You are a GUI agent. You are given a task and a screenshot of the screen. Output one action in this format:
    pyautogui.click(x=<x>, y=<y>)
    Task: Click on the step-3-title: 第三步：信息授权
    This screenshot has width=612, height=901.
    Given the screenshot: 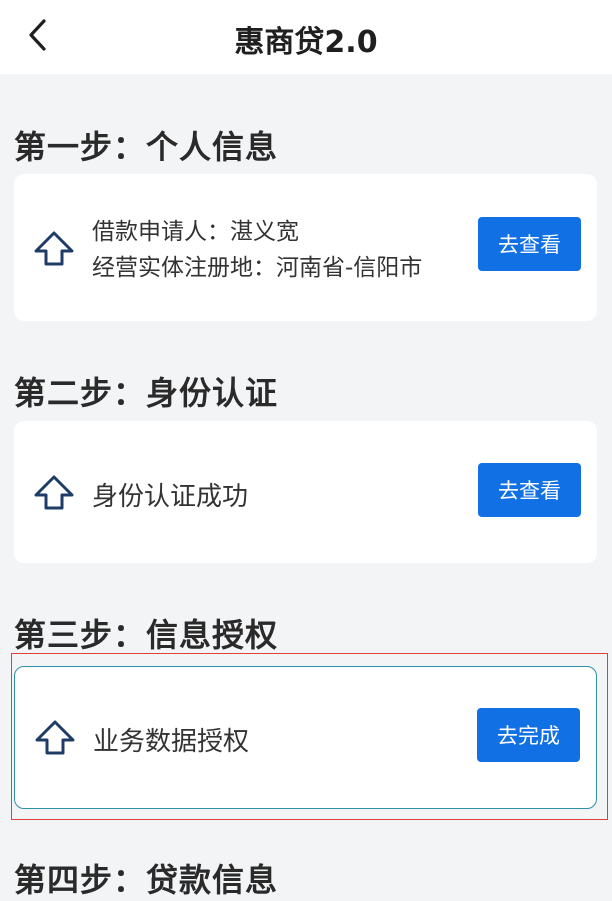 What is the action you would take?
    pyautogui.click(x=146, y=635)
    